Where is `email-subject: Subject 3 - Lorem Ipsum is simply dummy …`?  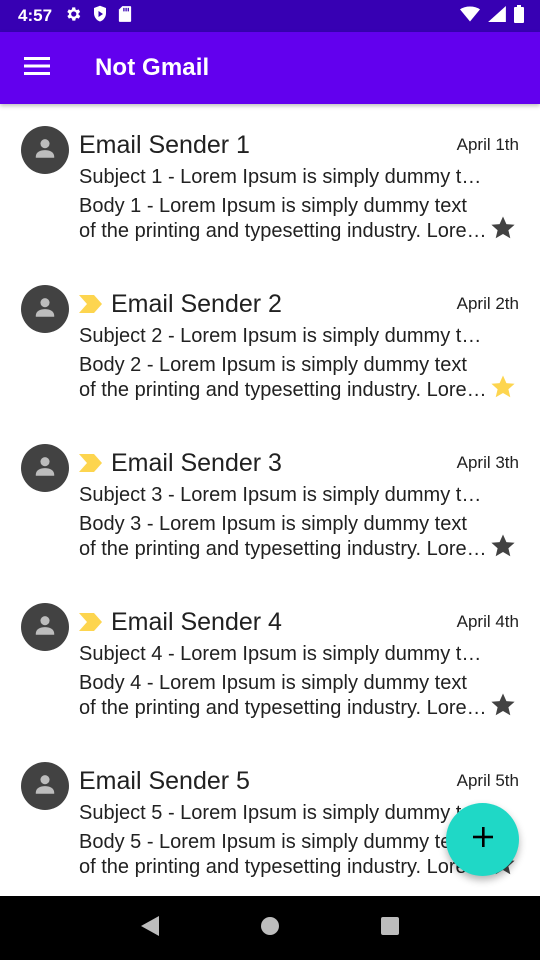 email-subject: Subject 3 - Lorem Ipsum is simply dummy … is located at coordinates (284, 495).